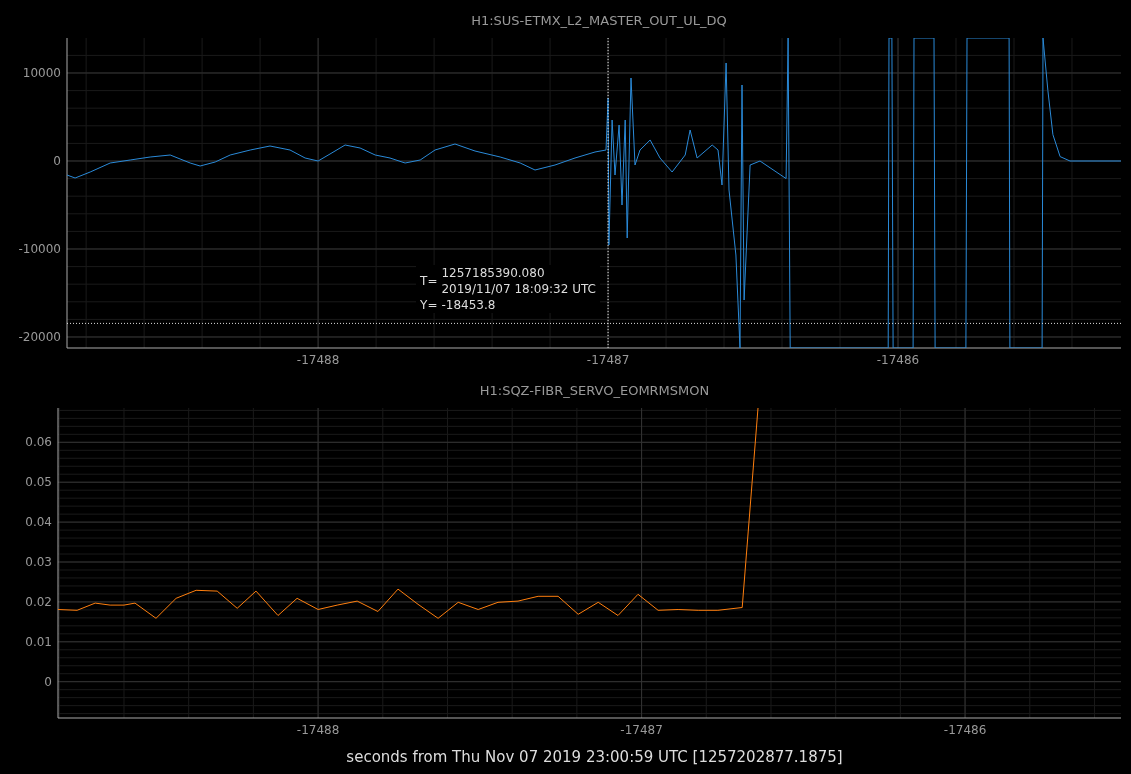 The width and height of the screenshot is (1131, 774). I want to click on x-axis-label: seconds from Thu Nov 07 2019 23:00:59 UTC [1257202877.1875], so click(594, 757).